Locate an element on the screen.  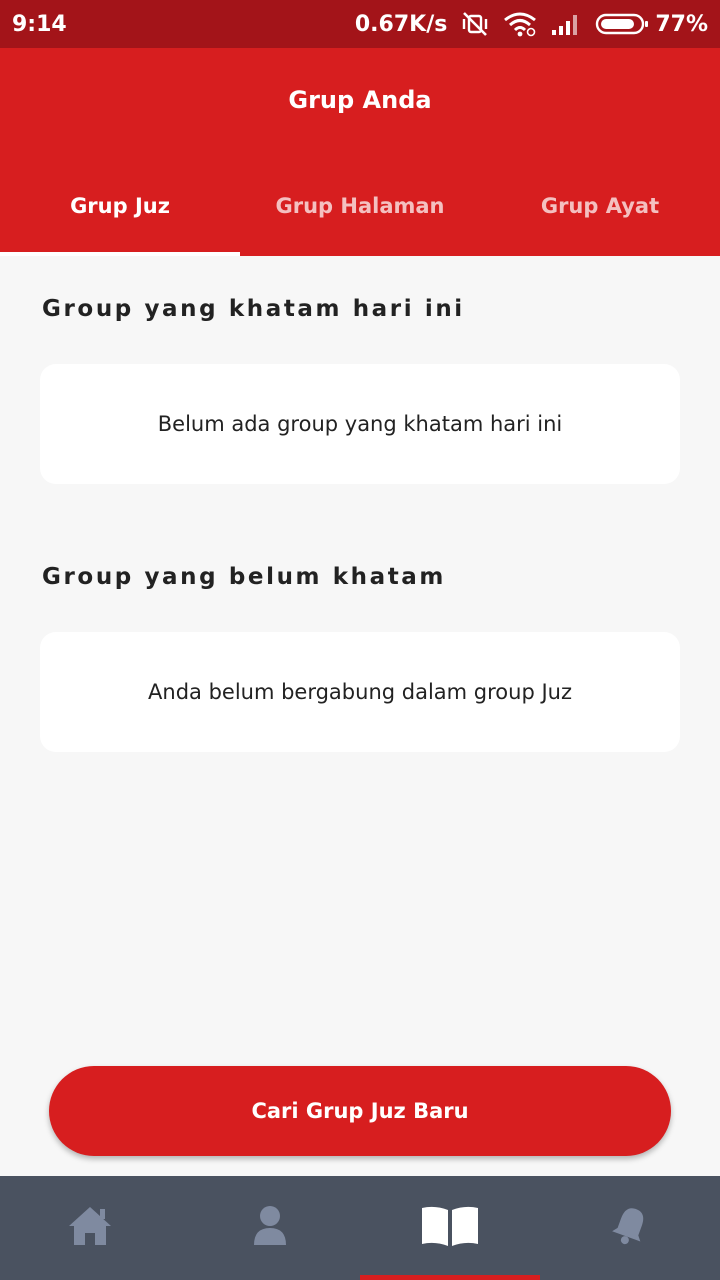
bell-icon is located at coordinates (630, 1228).